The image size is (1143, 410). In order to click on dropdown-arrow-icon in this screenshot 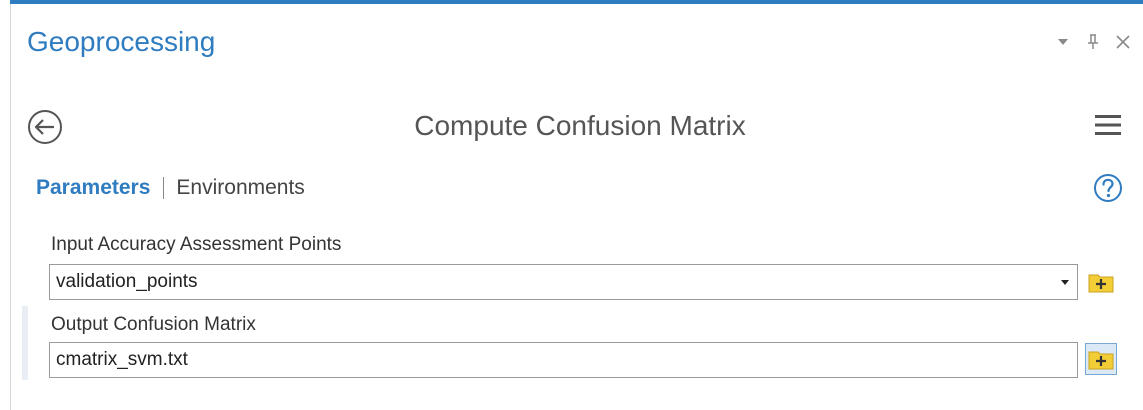, I will do `click(1065, 282)`.